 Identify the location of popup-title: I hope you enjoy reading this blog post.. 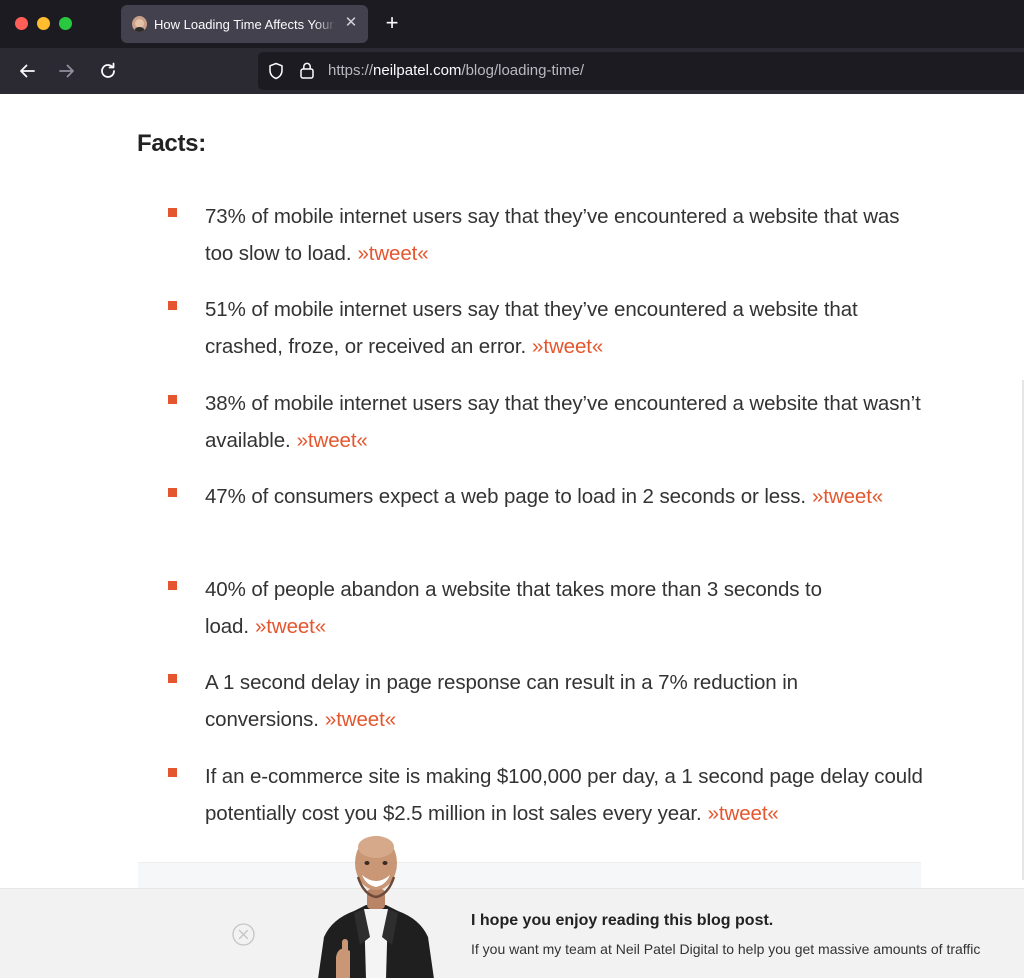
(622, 920).